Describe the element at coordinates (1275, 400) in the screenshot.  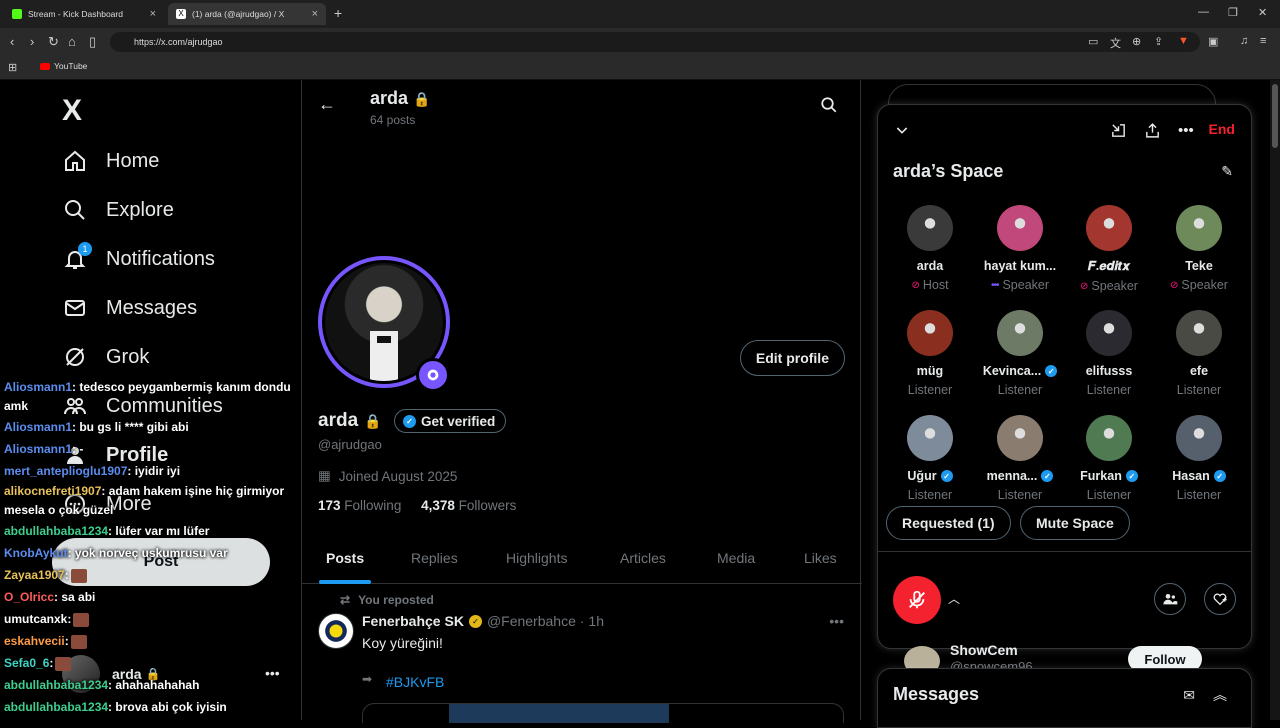
I see `page-scrollbar` at that location.